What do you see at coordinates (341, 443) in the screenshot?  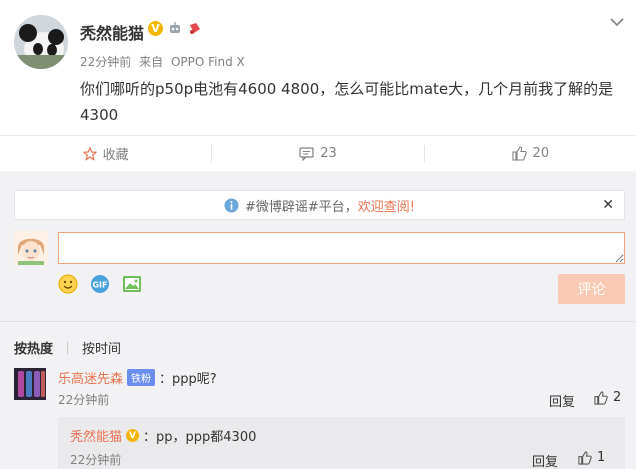 I see `reply-item: 秃然能猫 V ：pp，ppp都4300 22分钟前 回复 1` at bounding box center [341, 443].